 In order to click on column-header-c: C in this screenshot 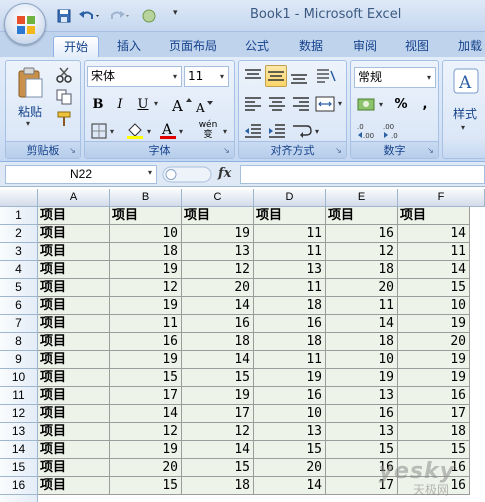, I will do `click(218, 198)`.